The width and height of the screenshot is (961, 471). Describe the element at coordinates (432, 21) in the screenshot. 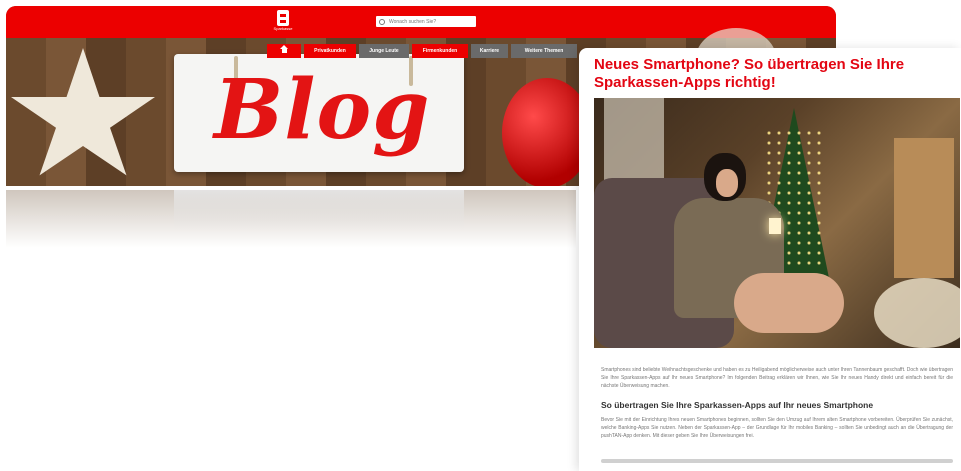

I see `search-input` at that location.